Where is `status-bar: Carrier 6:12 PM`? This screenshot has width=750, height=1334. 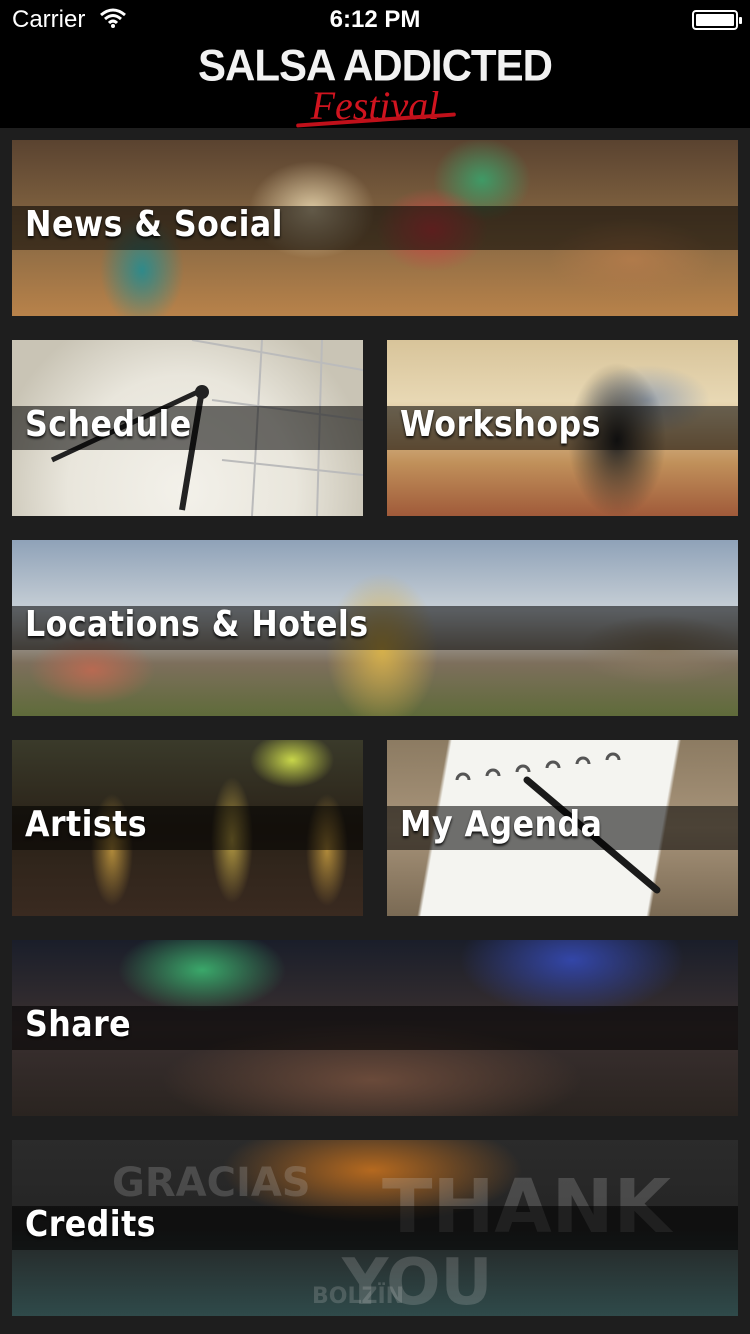 status-bar: Carrier 6:12 PM is located at coordinates (375, 20).